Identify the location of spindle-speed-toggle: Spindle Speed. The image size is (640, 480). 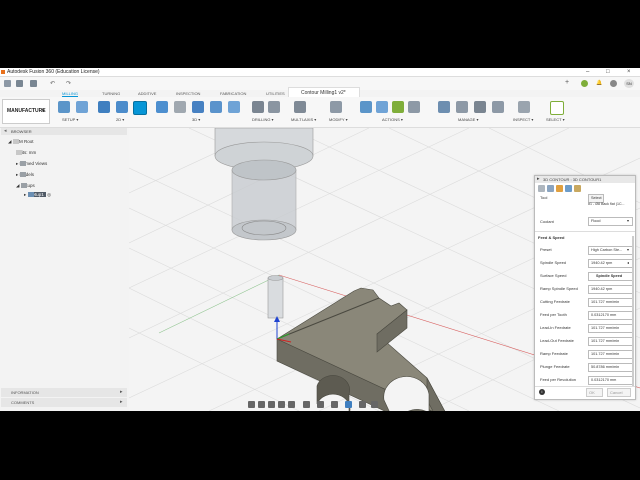
(610, 276).